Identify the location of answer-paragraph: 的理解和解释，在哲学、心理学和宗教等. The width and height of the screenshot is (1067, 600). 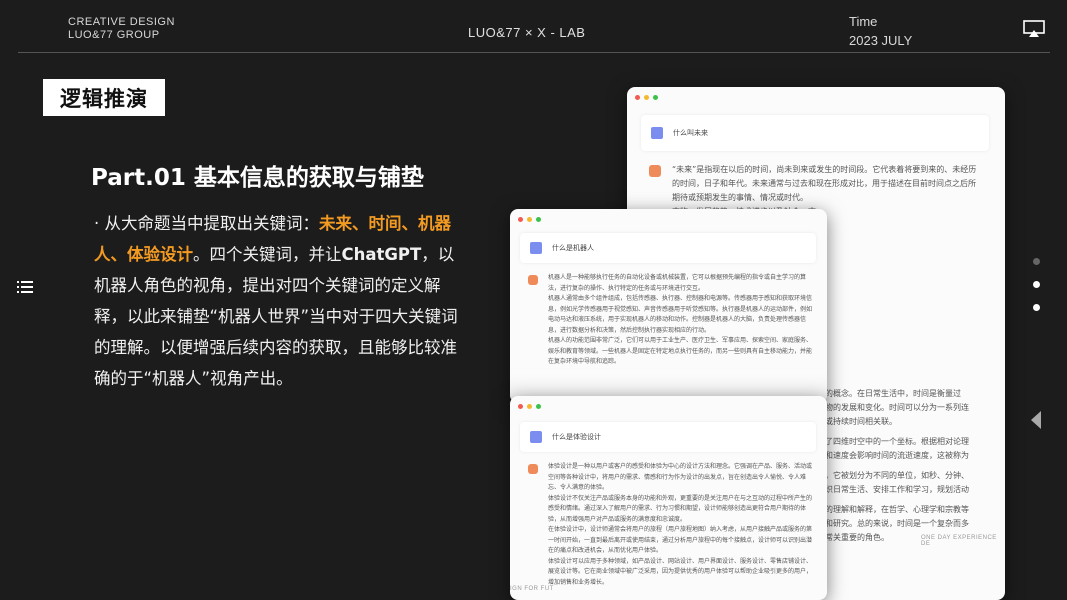
(897, 509).